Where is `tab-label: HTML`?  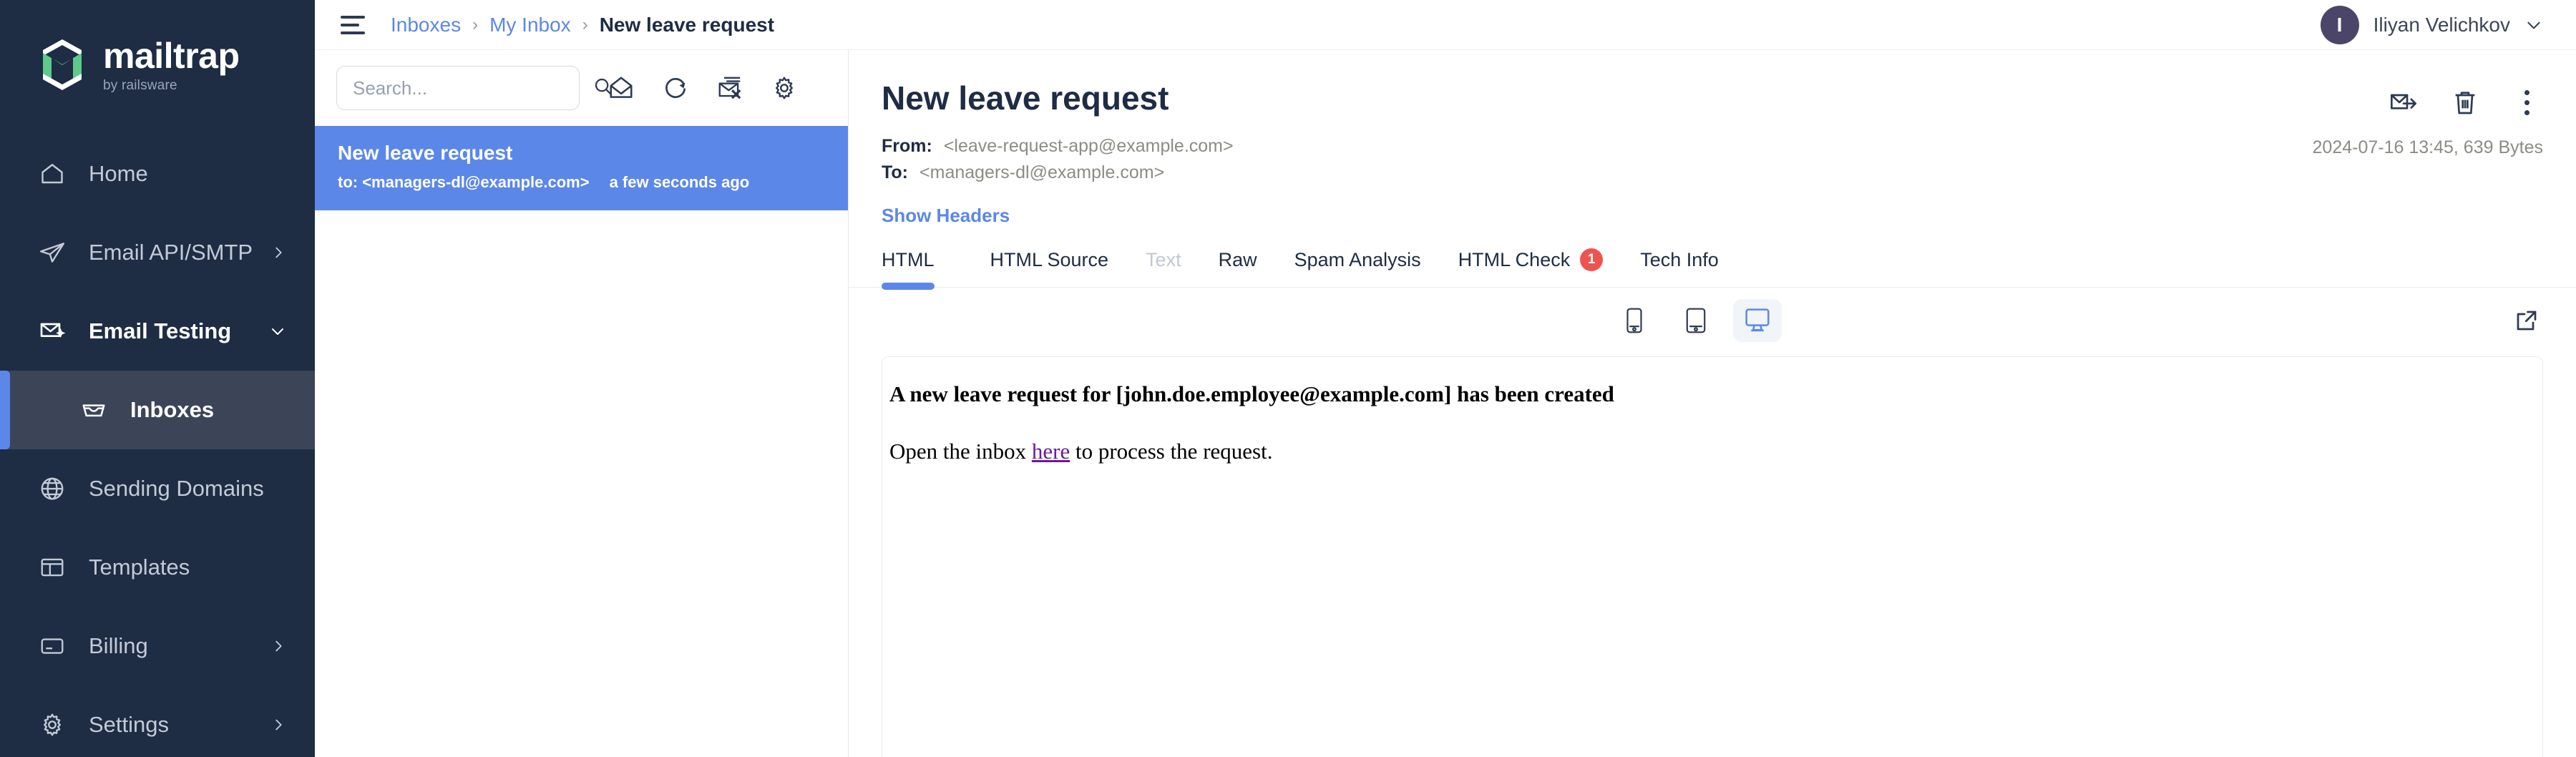
tab-label: HTML is located at coordinates (908, 259).